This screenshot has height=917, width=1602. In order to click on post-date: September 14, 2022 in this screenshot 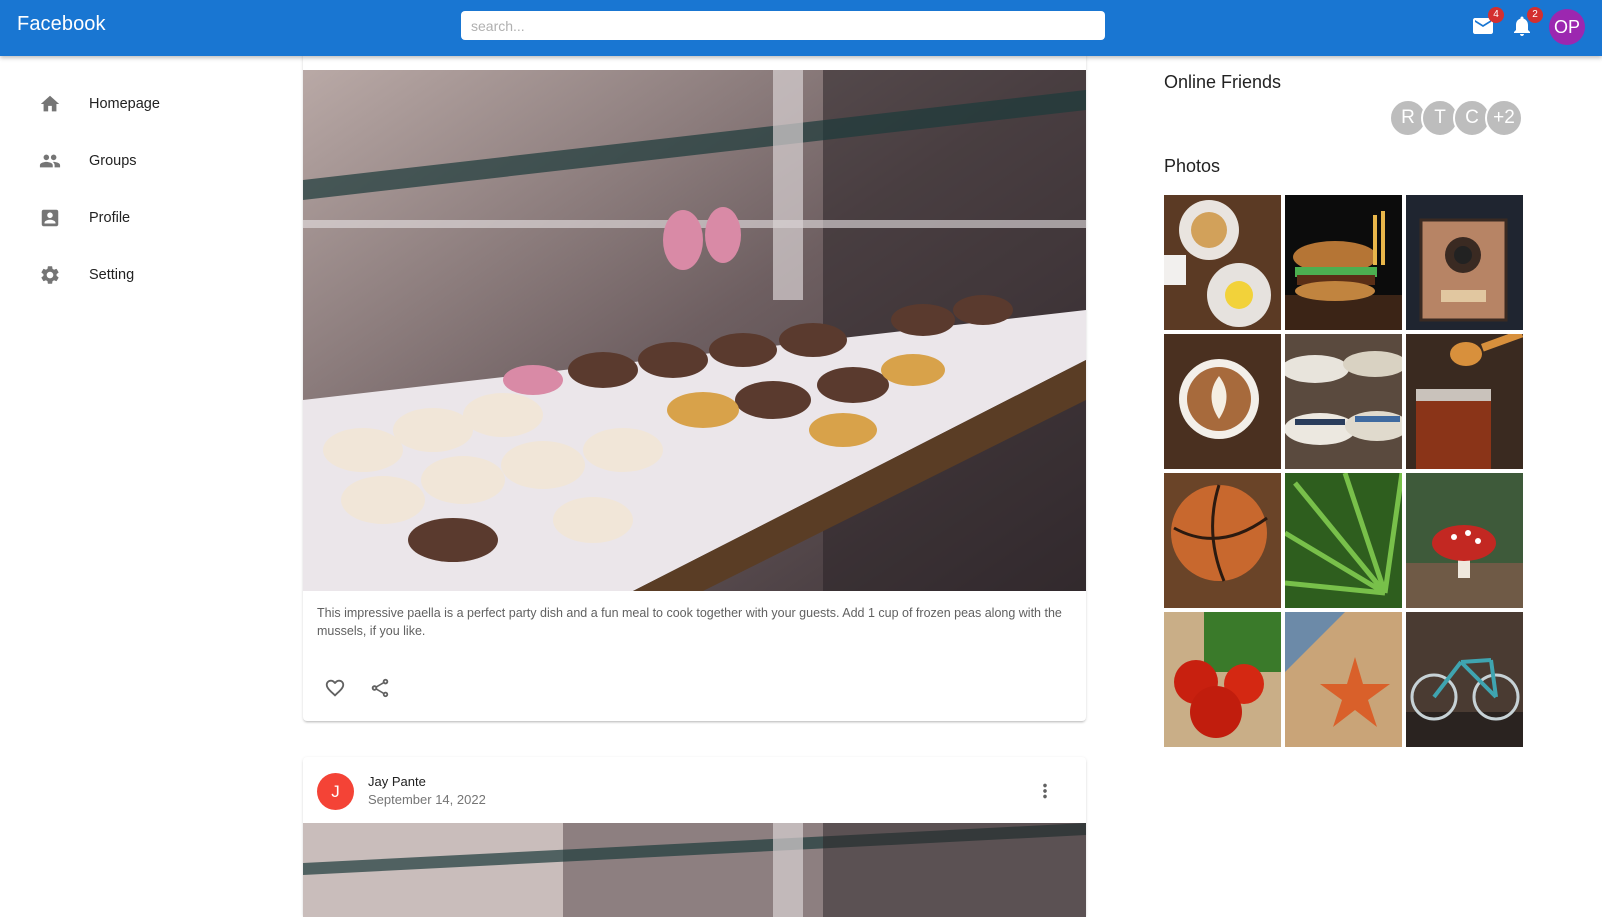, I will do `click(427, 799)`.